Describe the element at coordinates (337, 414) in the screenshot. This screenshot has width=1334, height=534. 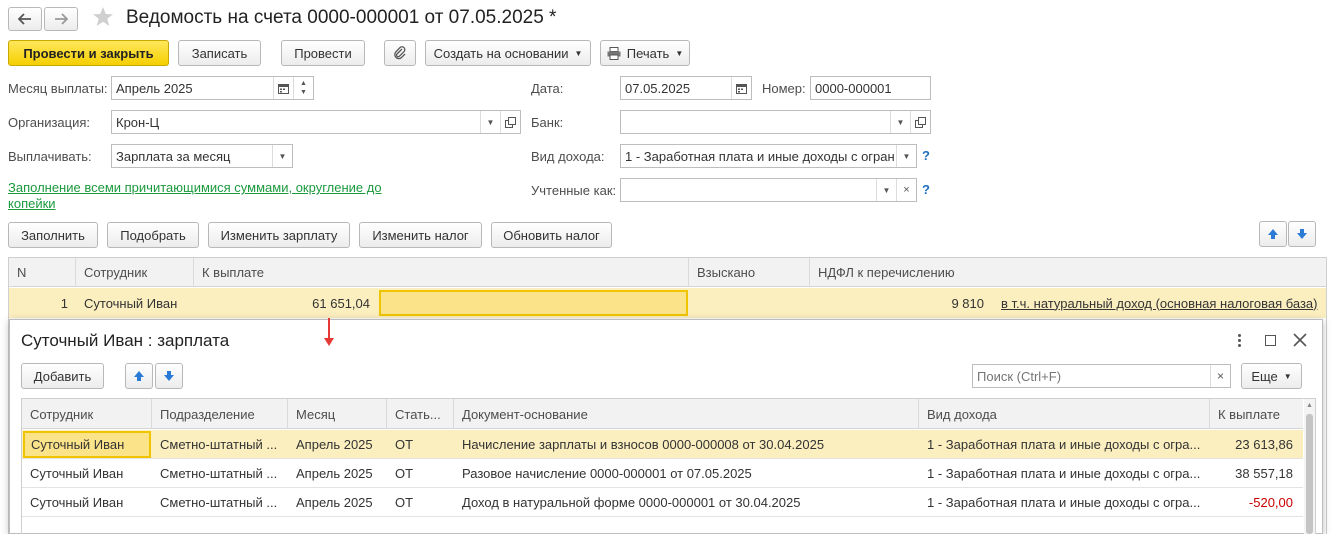
I see `popup-col-month: Месяц` at that location.